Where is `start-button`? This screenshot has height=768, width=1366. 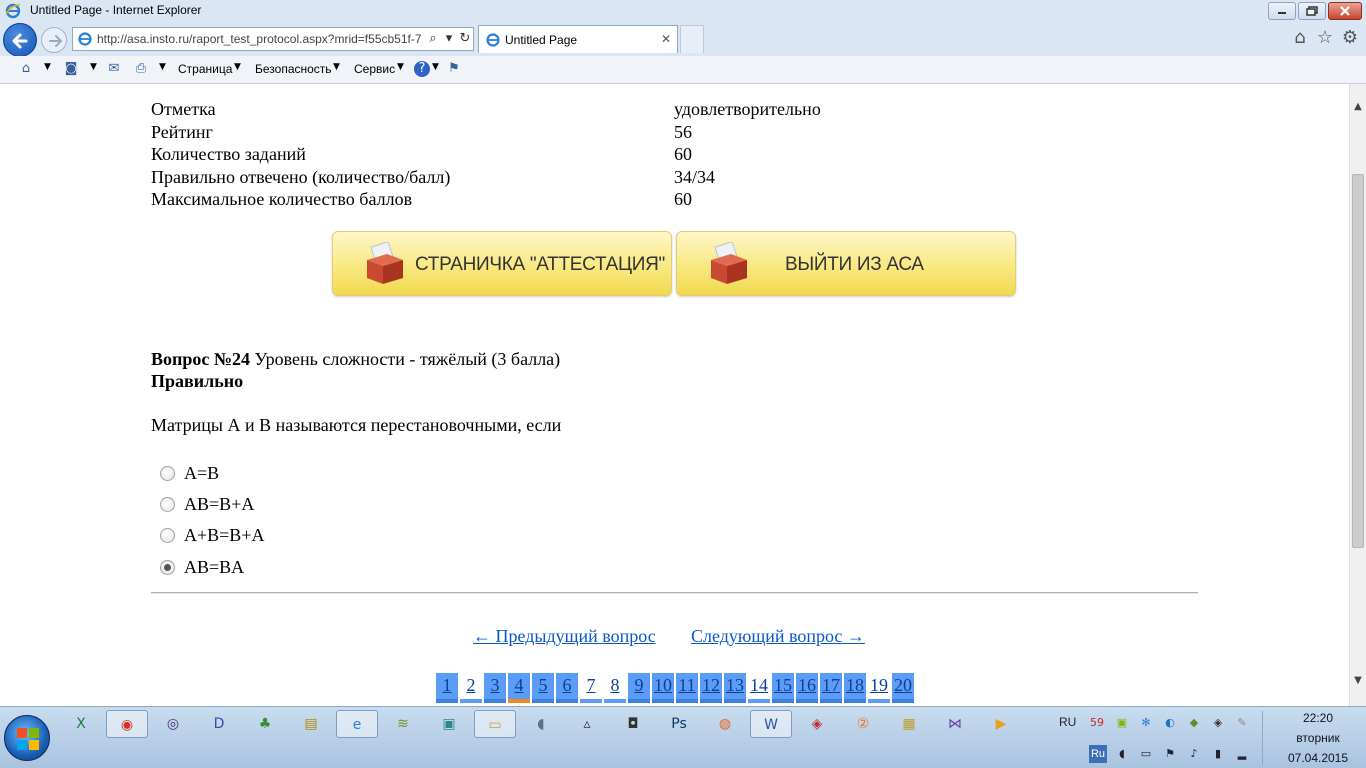 start-button is located at coordinates (27, 738).